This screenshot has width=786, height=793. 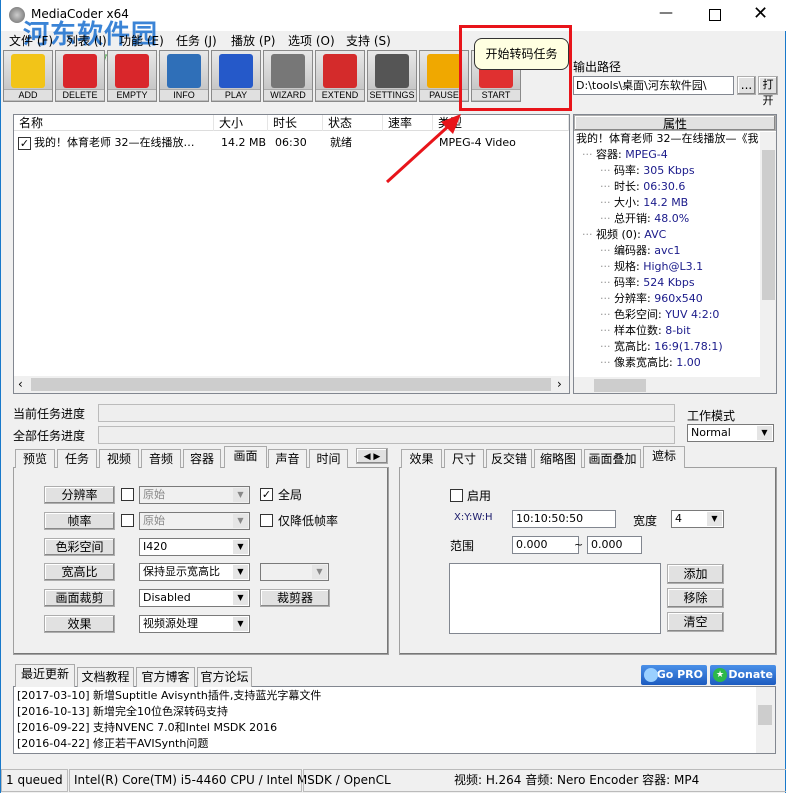 I want to click on effect-button: 效果, so click(x=79, y=624).